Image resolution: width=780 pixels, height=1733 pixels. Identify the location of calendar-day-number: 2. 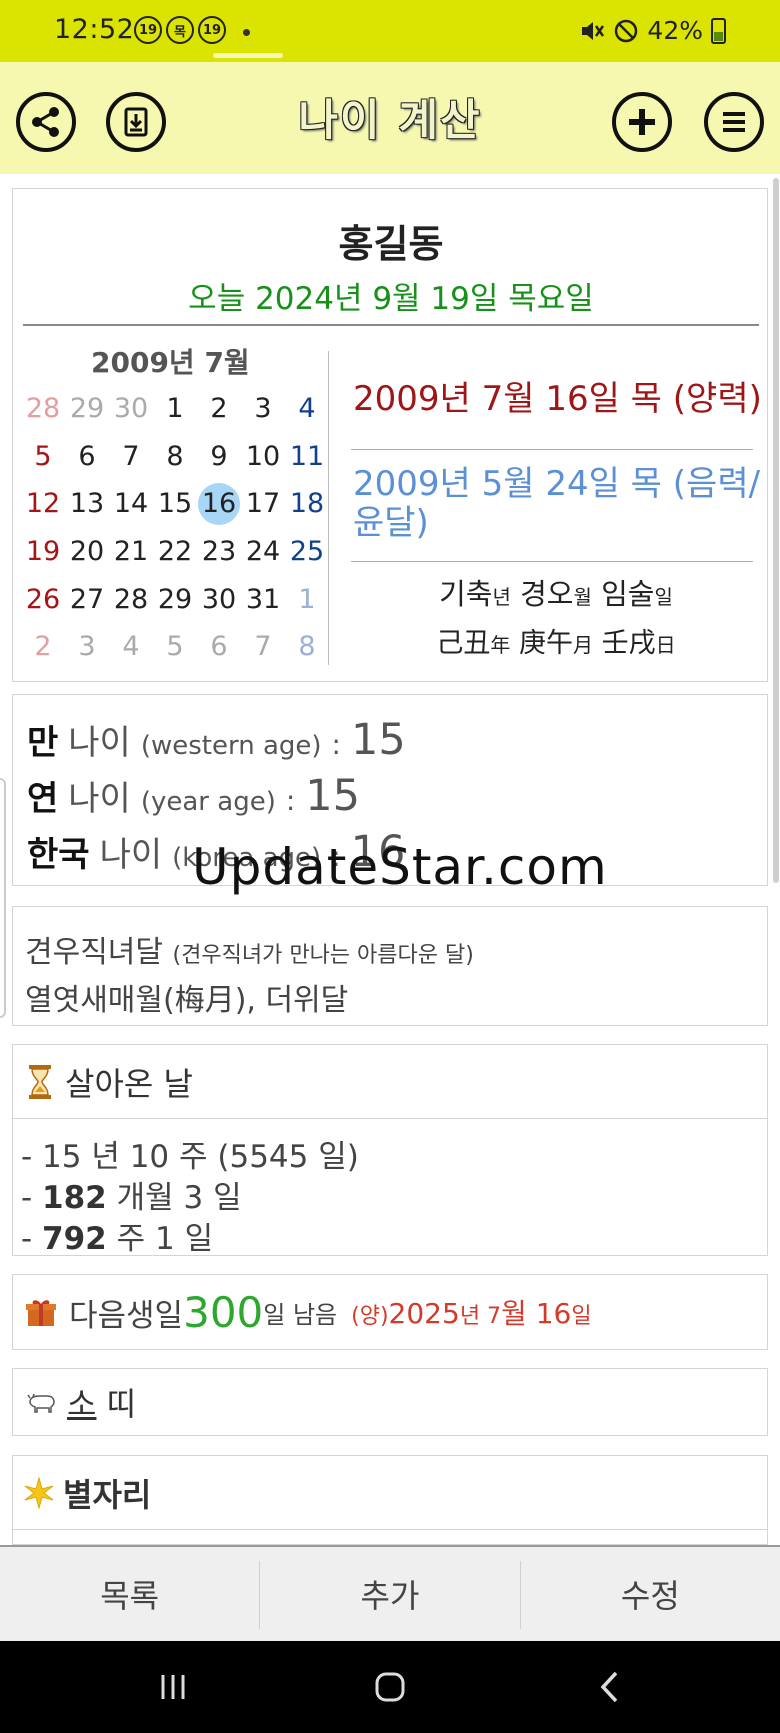
(219, 409).